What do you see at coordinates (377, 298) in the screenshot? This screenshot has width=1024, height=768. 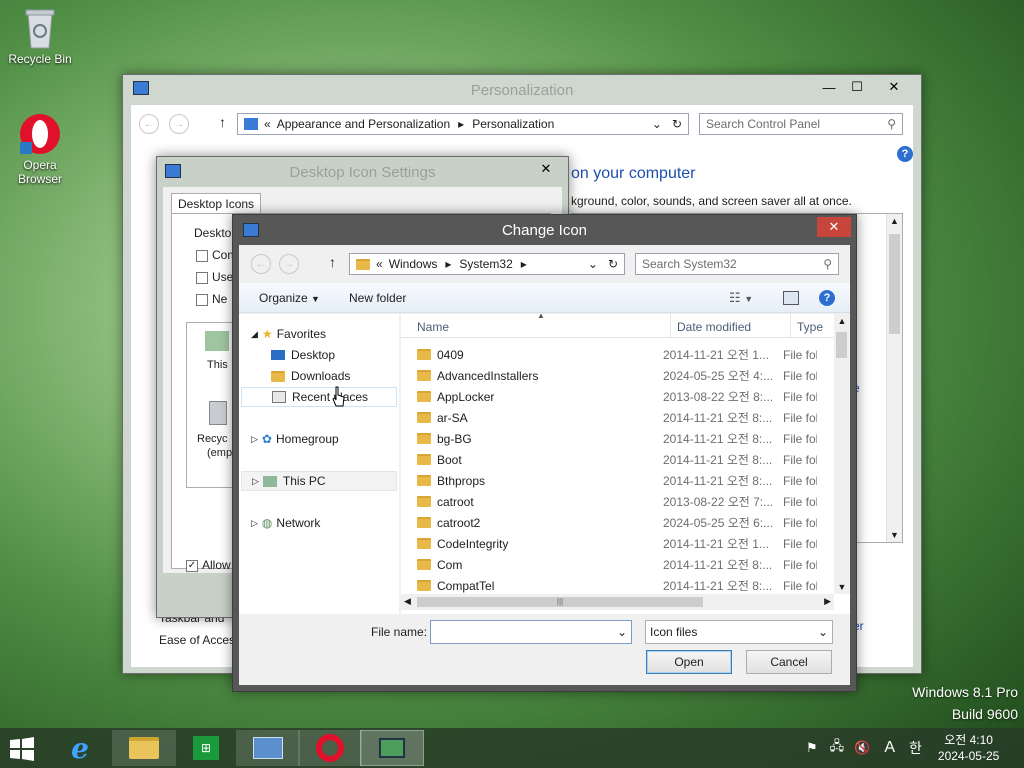 I see `new-folder-button: New folder` at bounding box center [377, 298].